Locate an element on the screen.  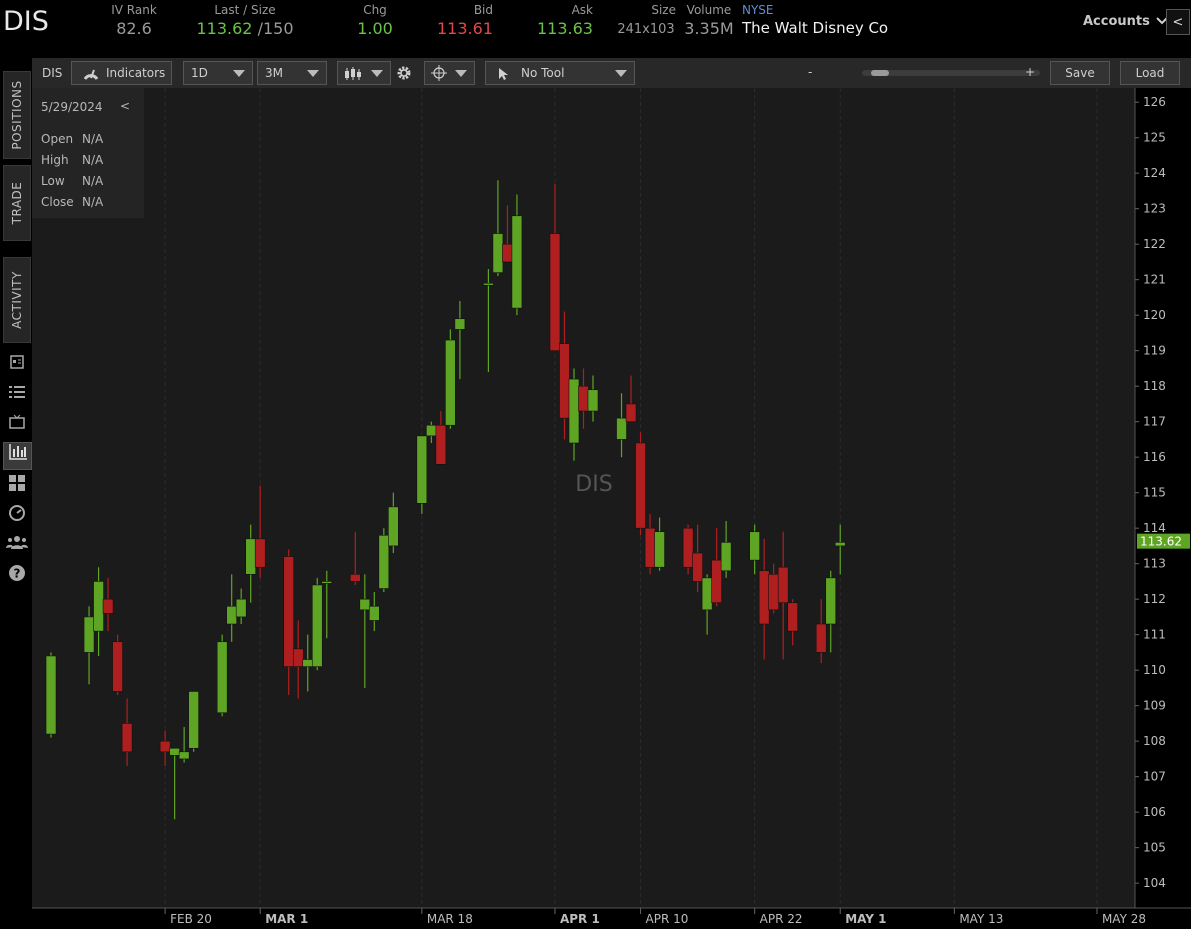
tv-icon is located at coordinates (17, 425).